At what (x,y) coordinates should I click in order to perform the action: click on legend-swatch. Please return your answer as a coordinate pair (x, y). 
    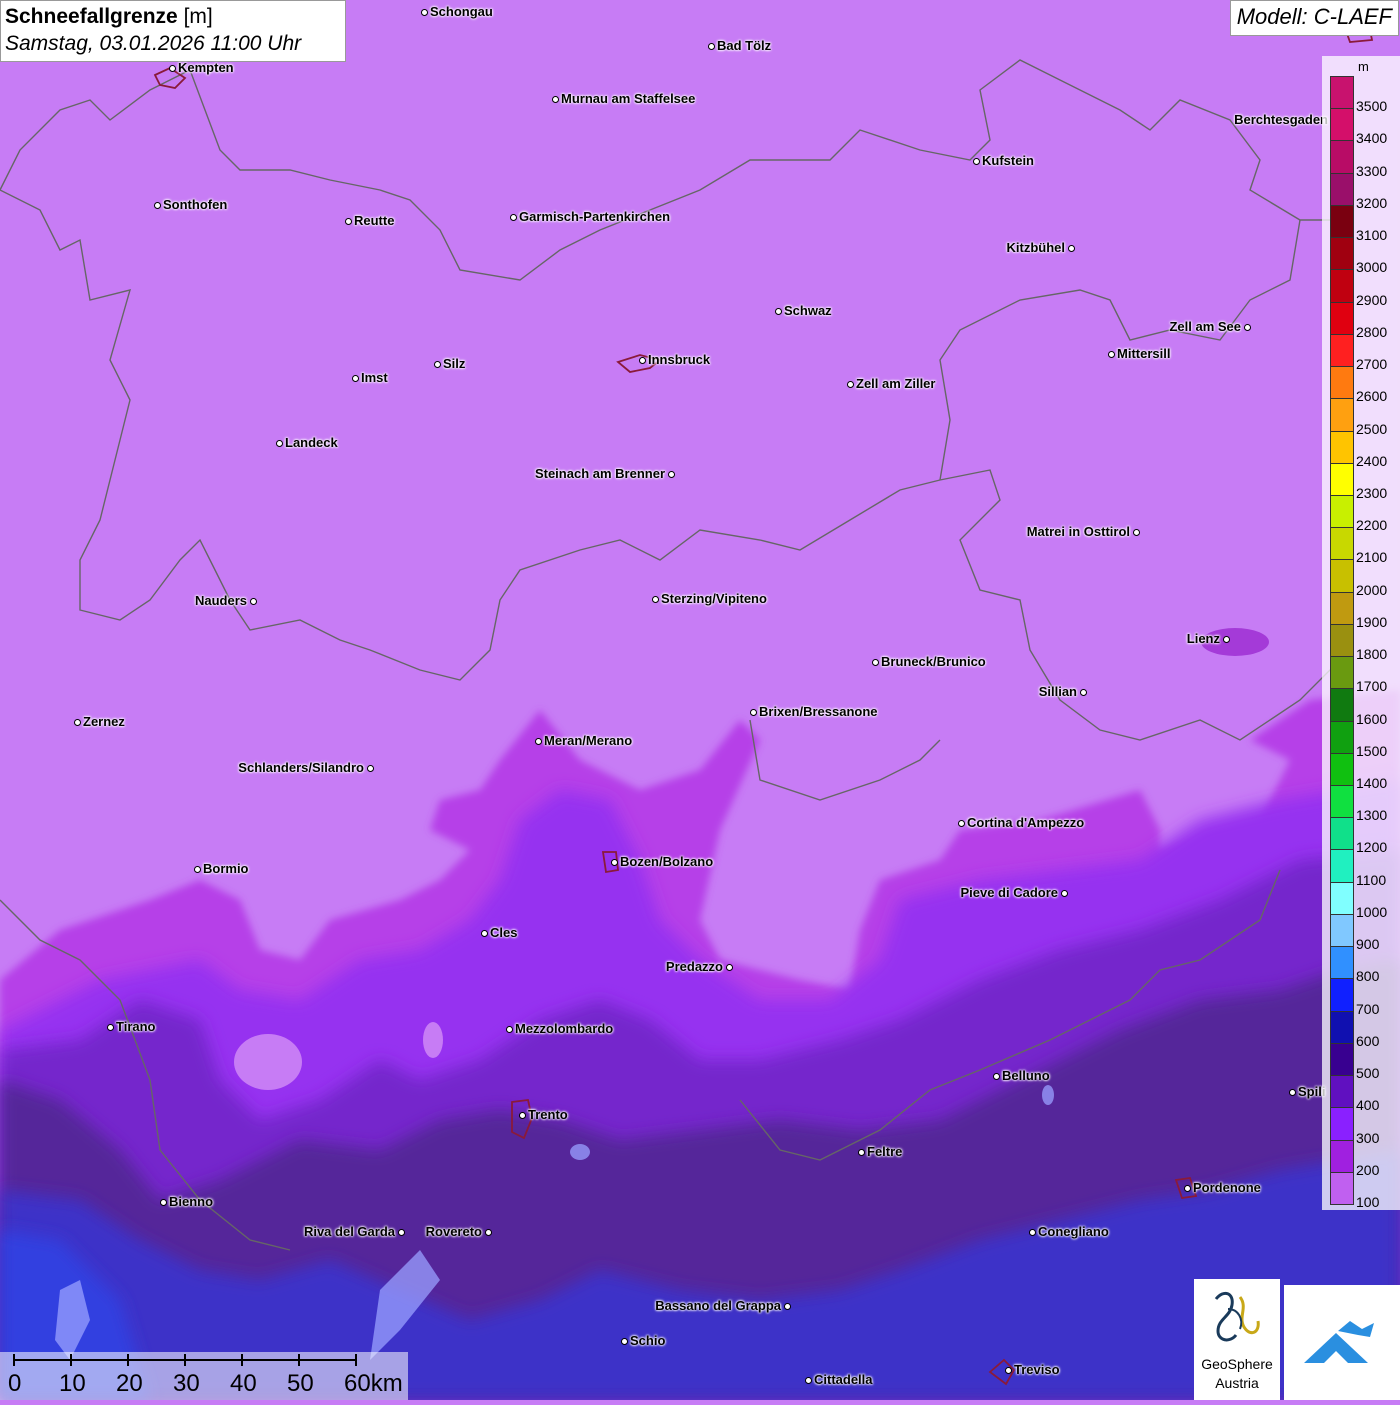
    Looking at the image, I should click on (1342, 189).